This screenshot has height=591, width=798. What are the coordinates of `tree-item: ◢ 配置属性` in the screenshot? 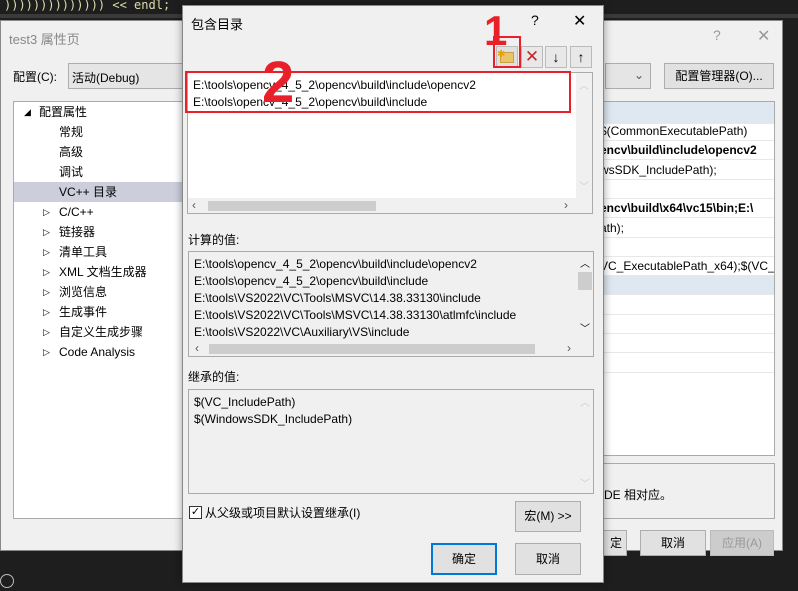 It's located at (99, 112).